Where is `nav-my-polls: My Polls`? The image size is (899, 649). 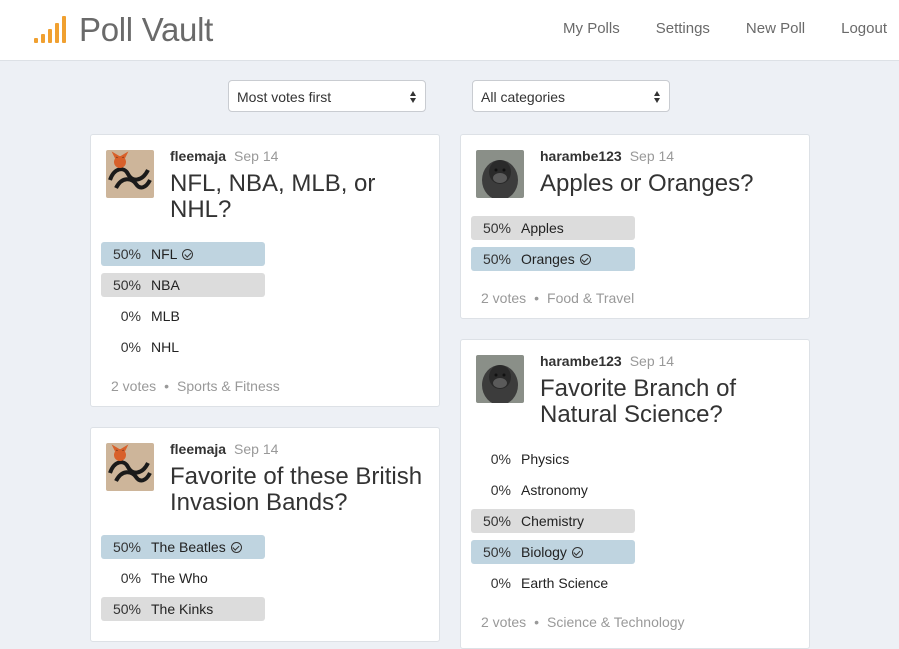 nav-my-polls: My Polls is located at coordinates (591, 28).